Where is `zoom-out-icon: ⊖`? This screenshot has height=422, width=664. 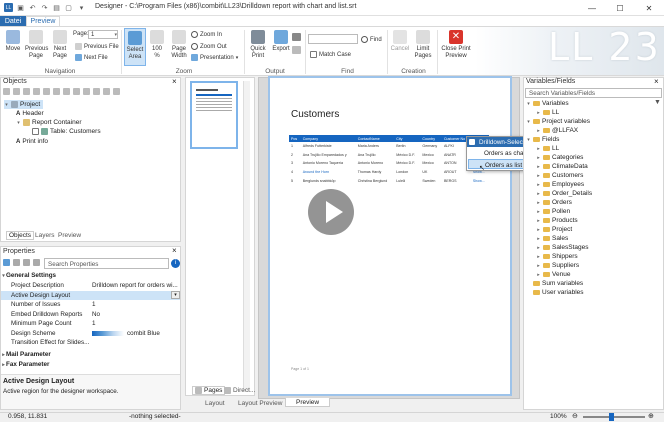
zoom-out-icon: ⊖ is located at coordinates (575, 416).